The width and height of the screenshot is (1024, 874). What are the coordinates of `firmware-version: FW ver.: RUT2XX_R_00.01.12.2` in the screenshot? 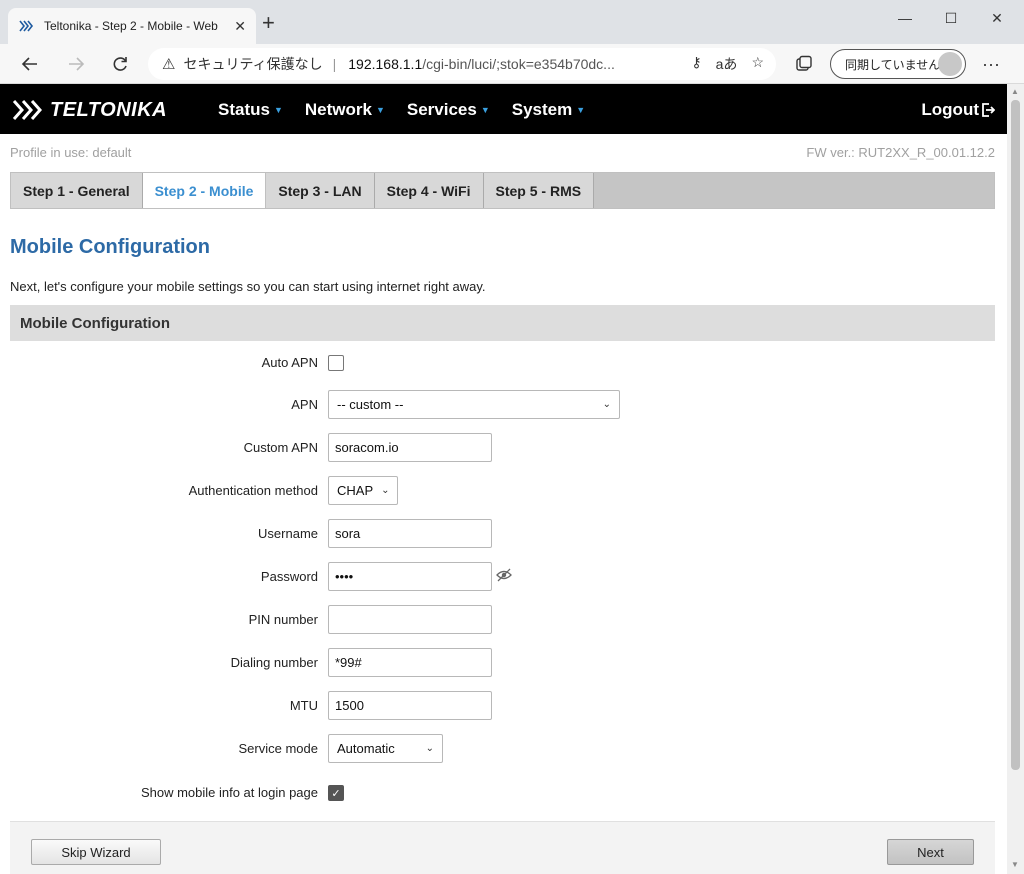 It's located at (900, 152).